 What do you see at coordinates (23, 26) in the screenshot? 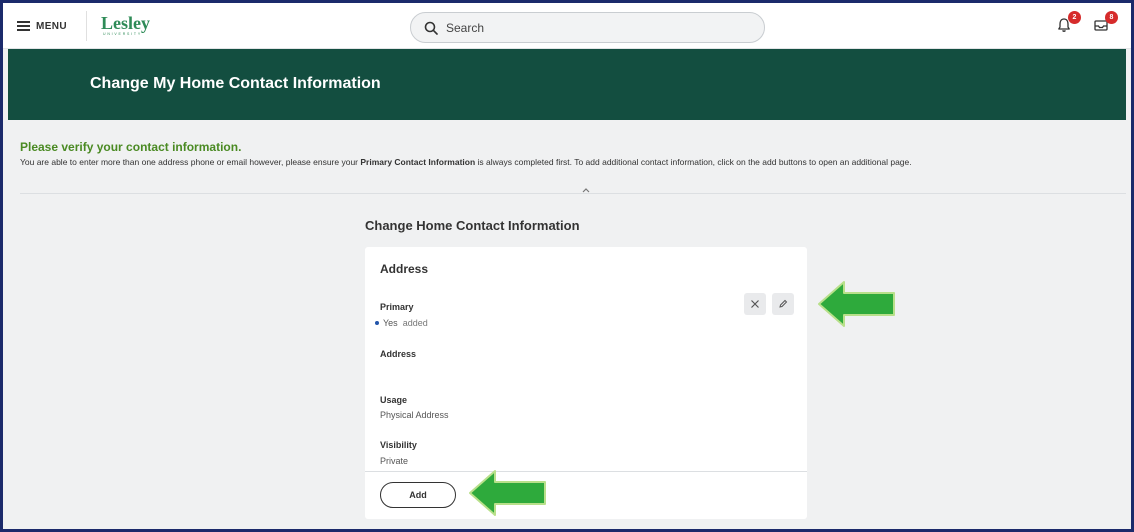
I see `hamburger-icon` at bounding box center [23, 26].